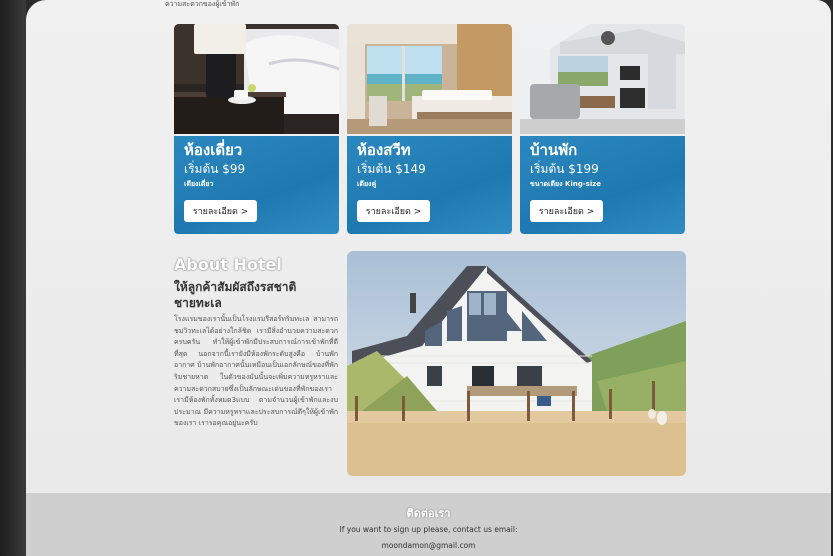  Describe the element at coordinates (566, 184) in the screenshot. I see `room-bed-type: ขนาดเตียง King-size` at that location.